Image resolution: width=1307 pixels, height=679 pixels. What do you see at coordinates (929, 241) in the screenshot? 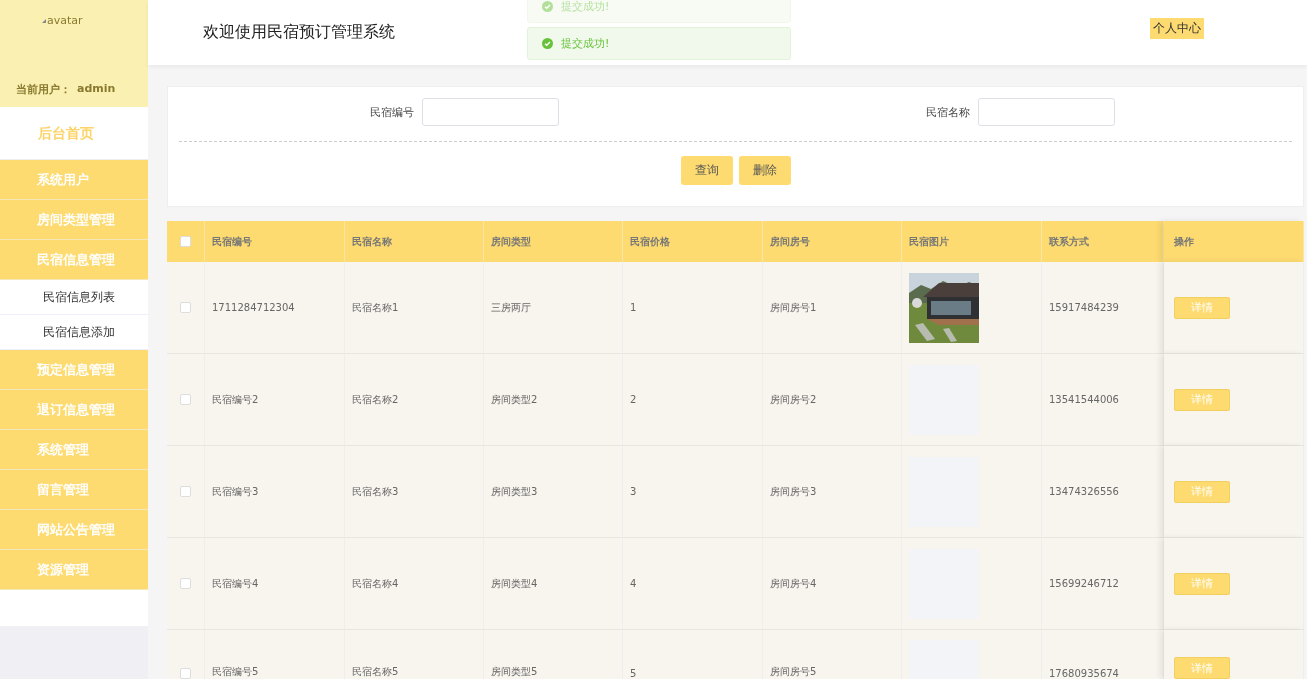
I see `column-header: 民宿图片` at bounding box center [929, 241].